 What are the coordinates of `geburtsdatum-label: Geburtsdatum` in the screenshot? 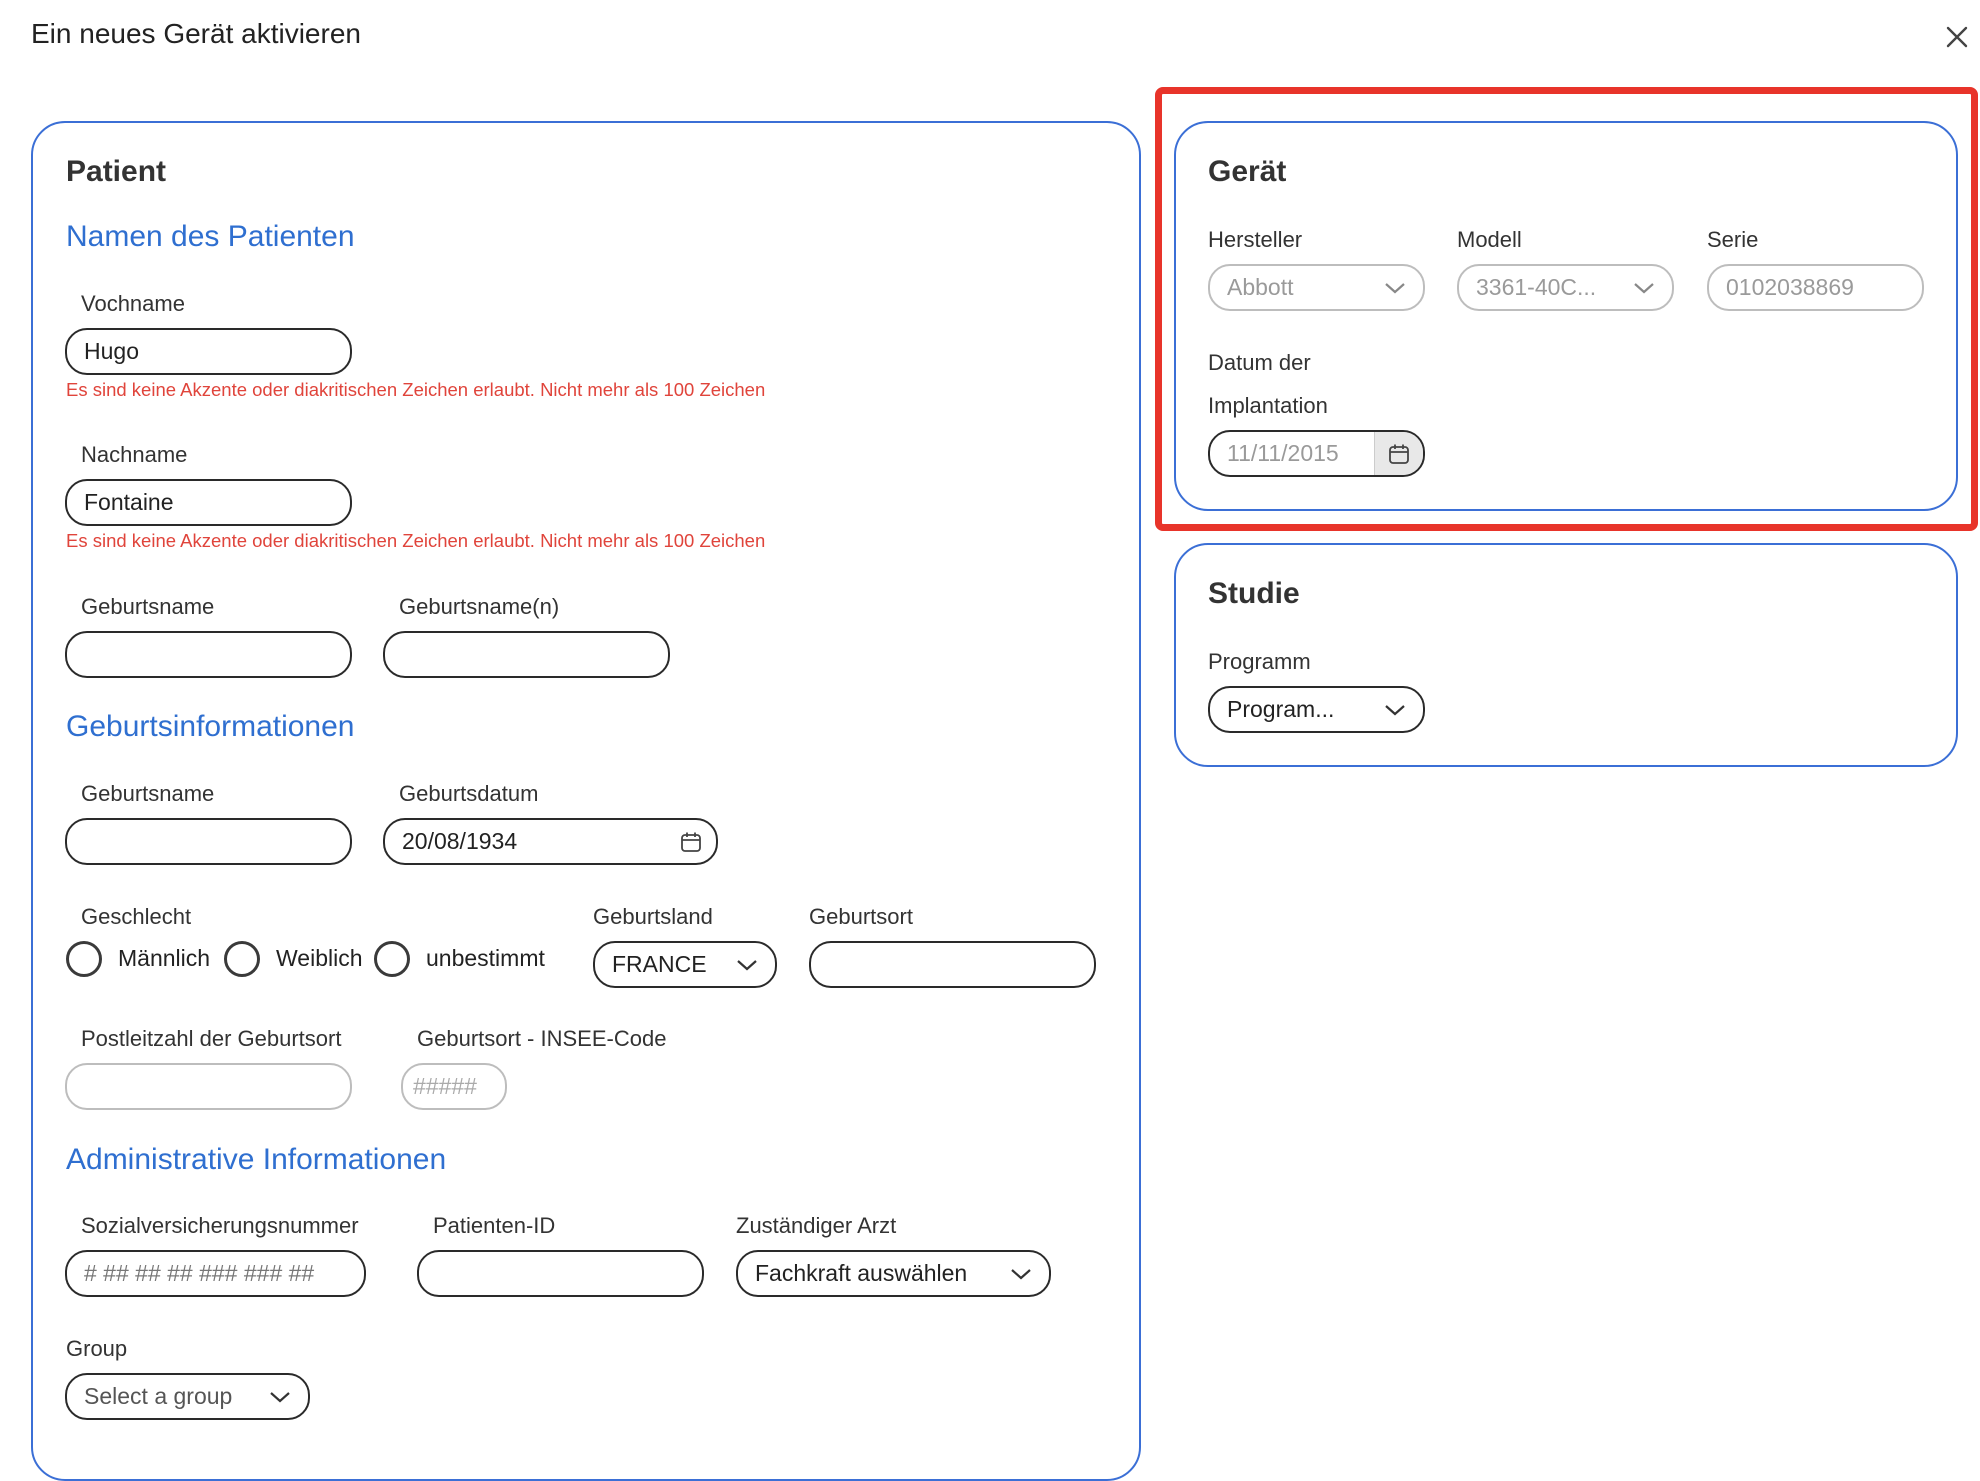 It's located at (469, 793).